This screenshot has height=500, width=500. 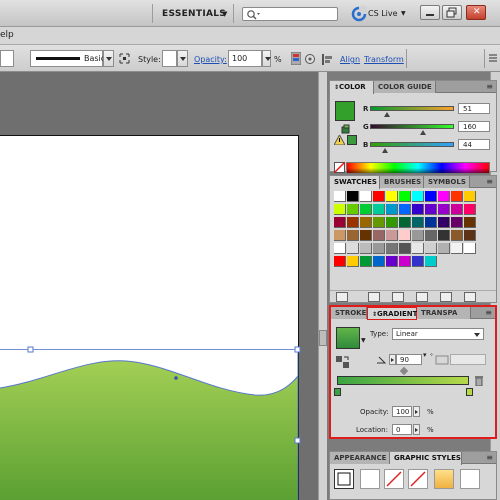 I want to click on stop-location-dropdown, so click(x=416, y=429).